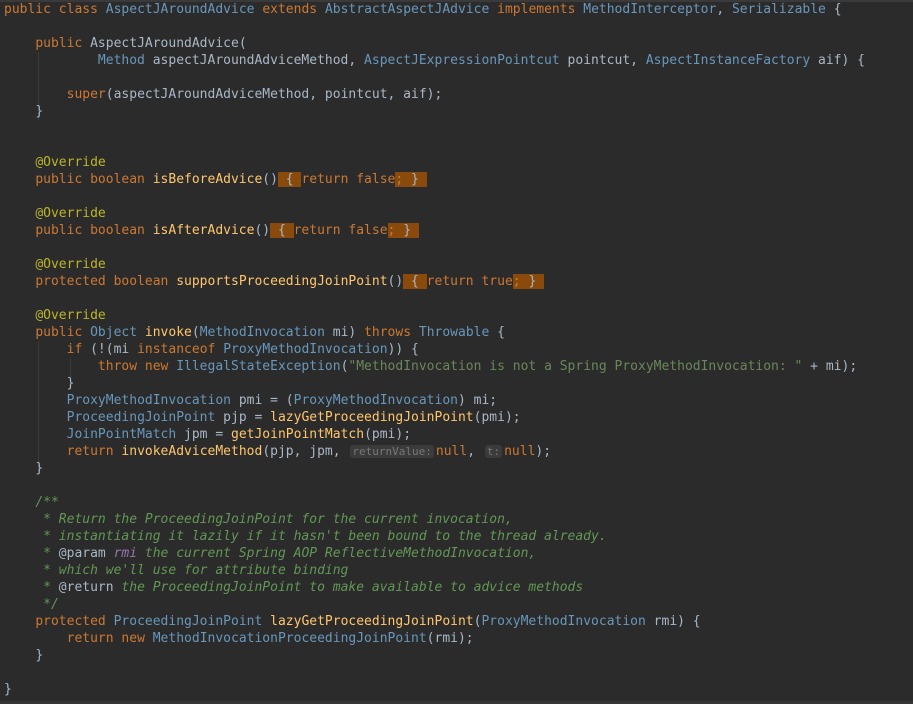  I want to click on keyword: super, so click(86, 94).